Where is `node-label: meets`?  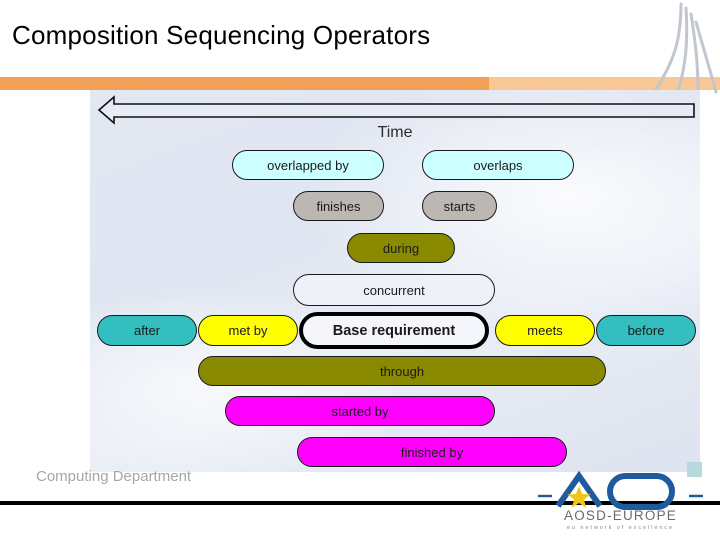
node-label: meets is located at coordinates (545, 330).